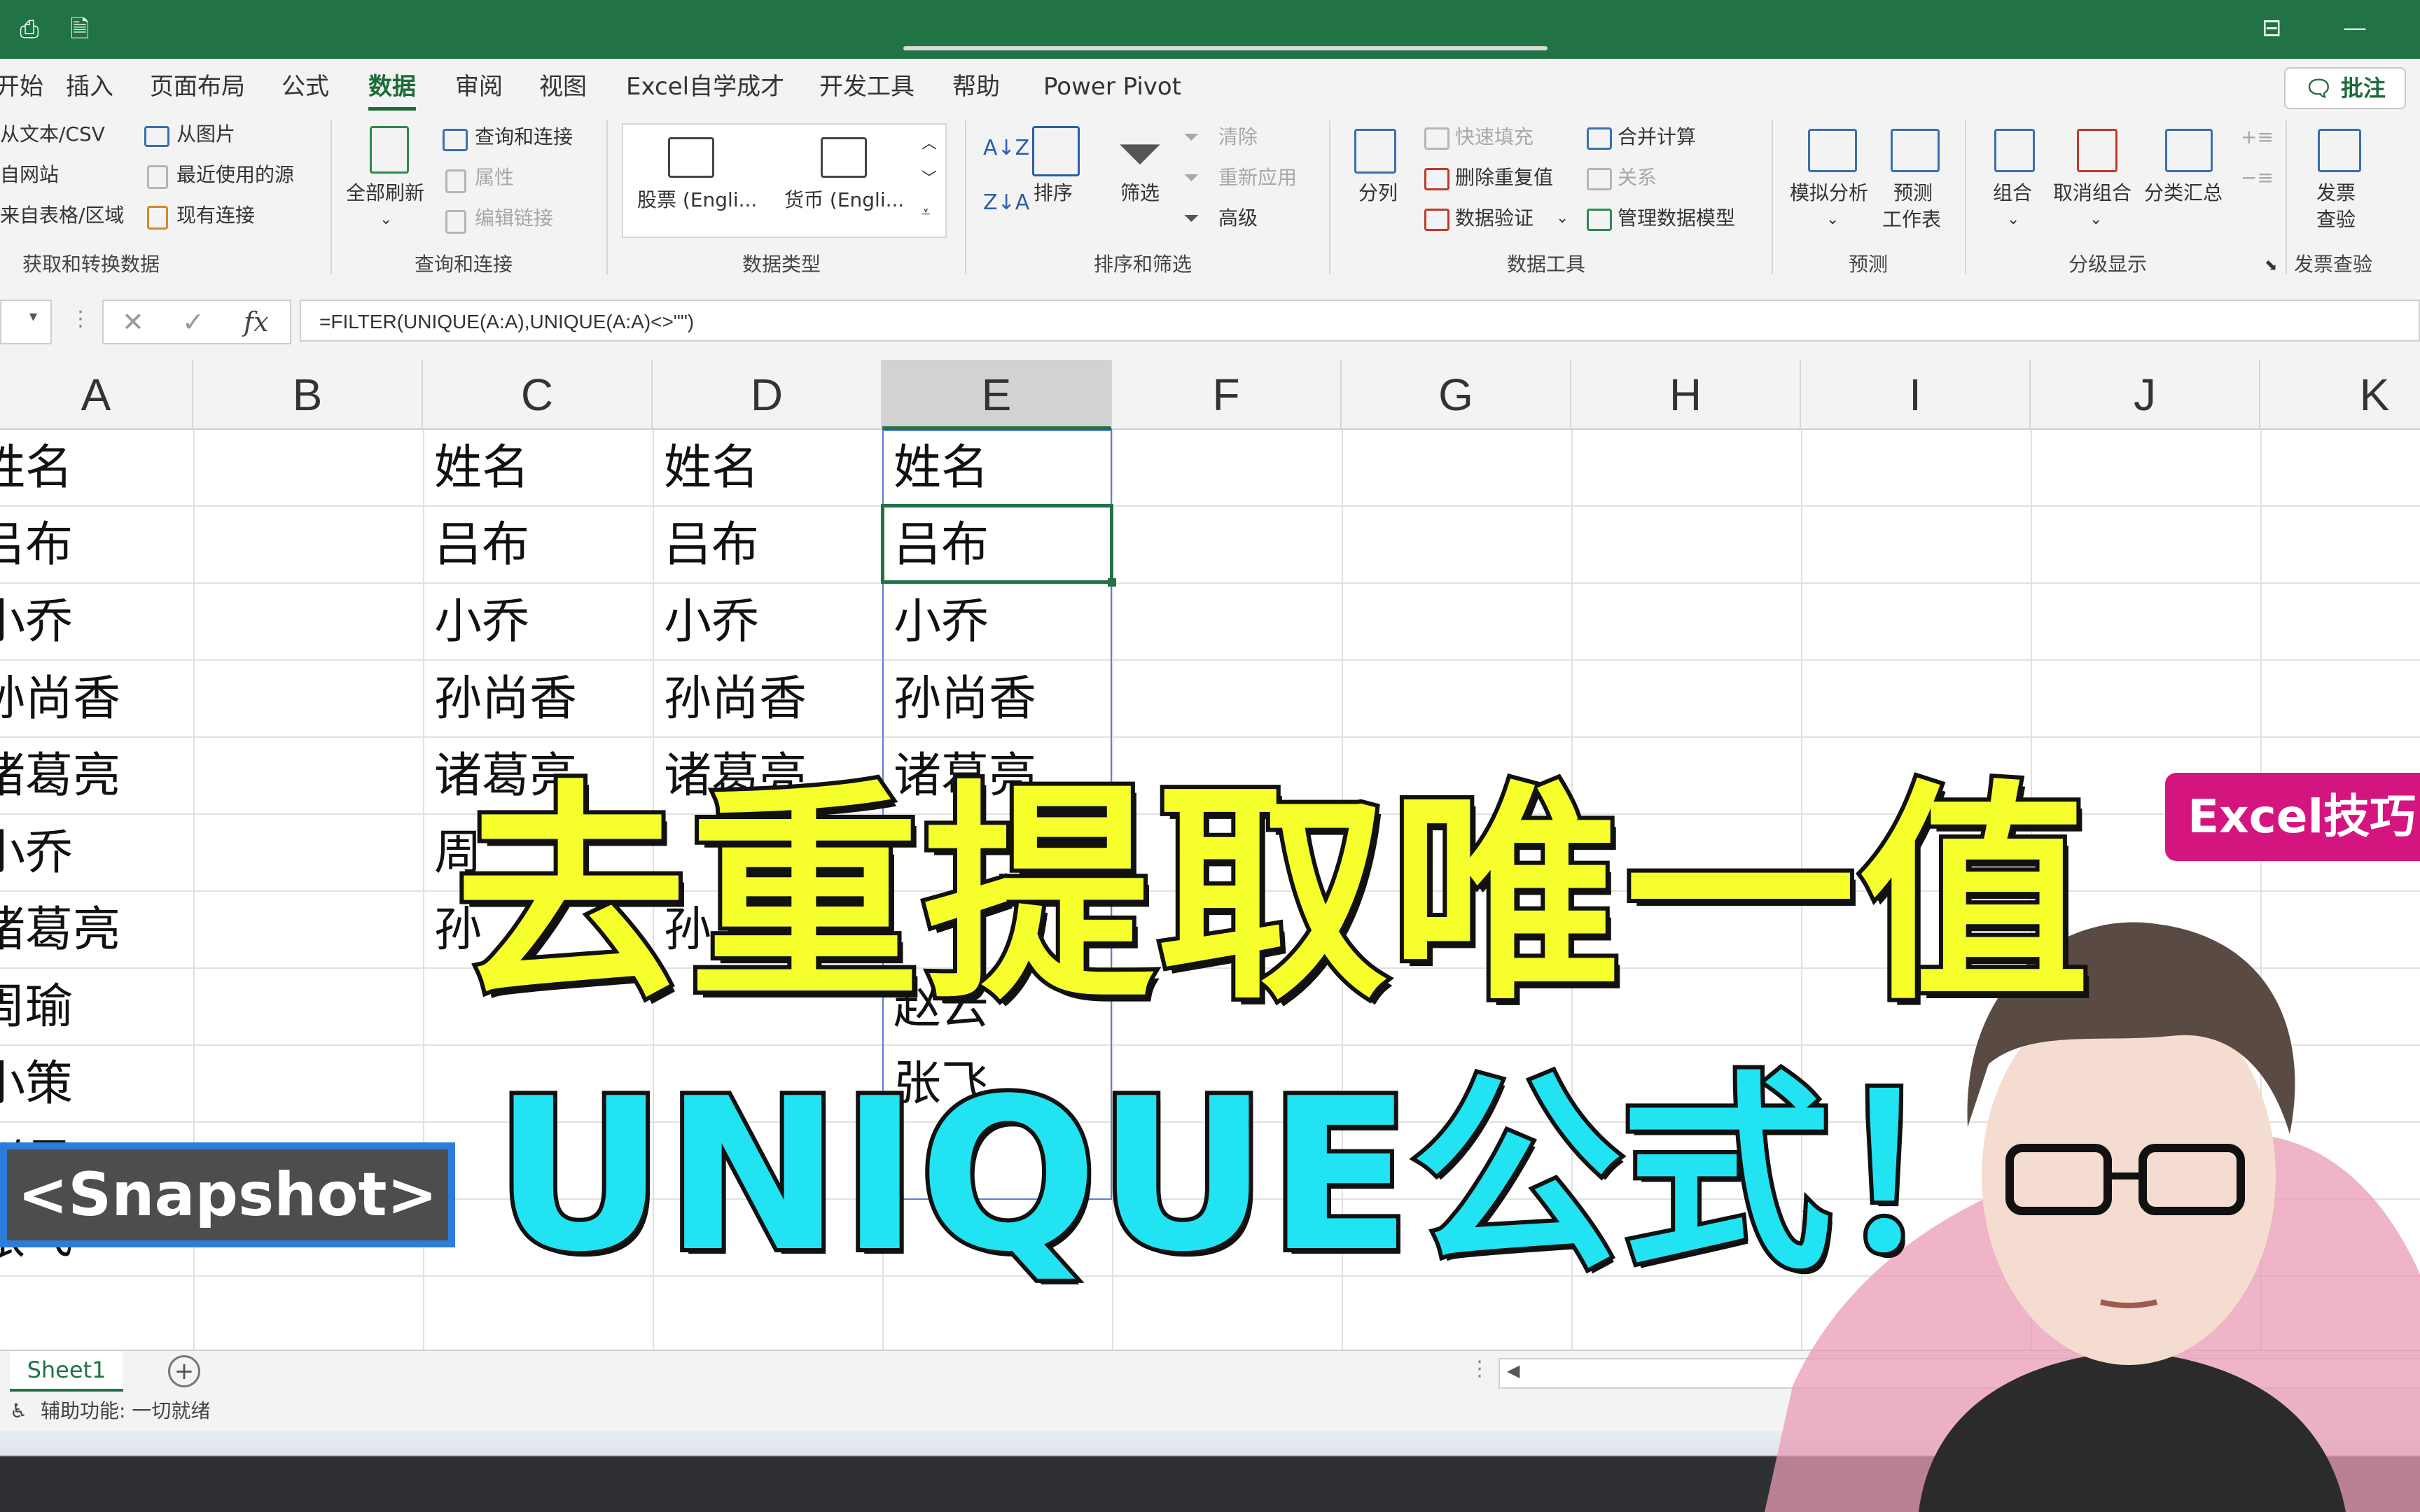 This screenshot has height=1512, width=2420. I want to click on add-sheet-icon: +, so click(184, 1371).